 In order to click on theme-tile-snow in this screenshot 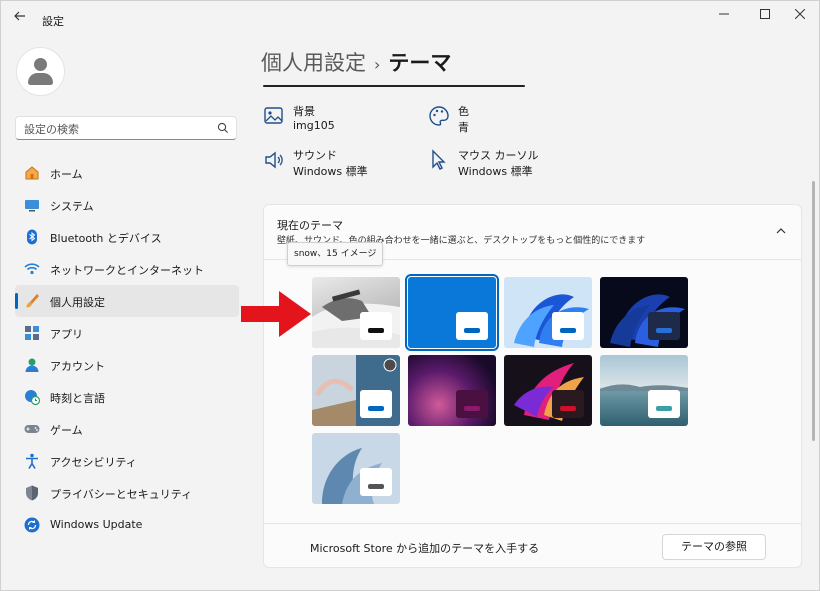, I will do `click(356, 312)`.